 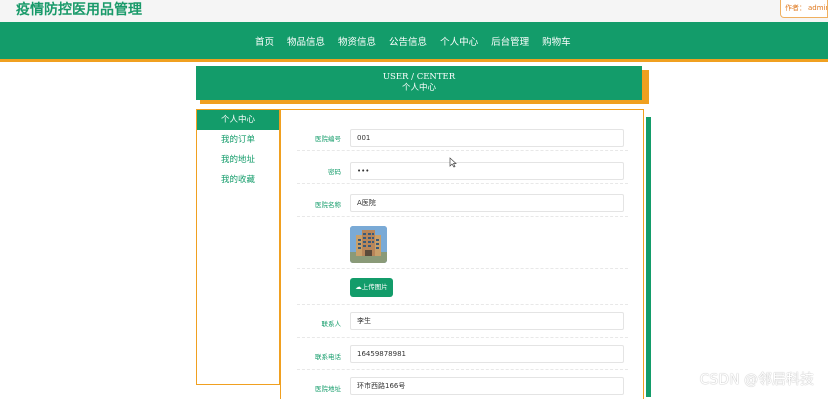 I want to click on author-badge: 作者： admin, so click(x=804, y=9).